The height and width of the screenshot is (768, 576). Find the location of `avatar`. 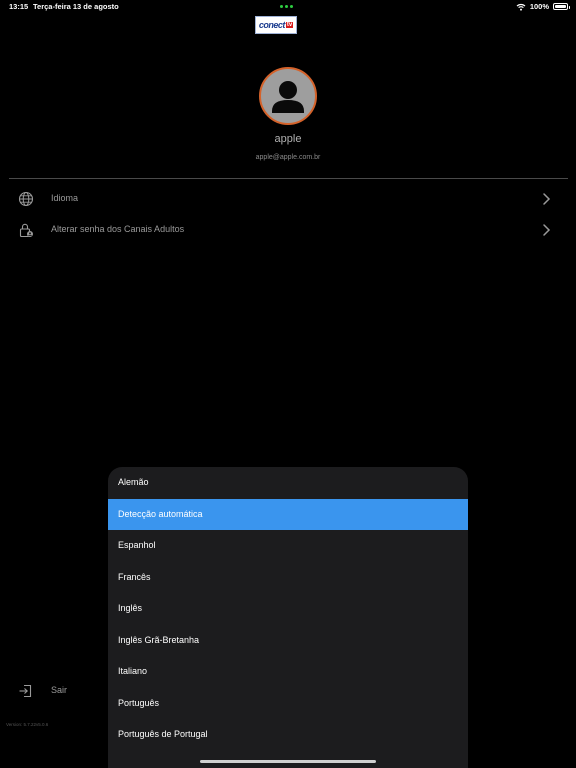

avatar is located at coordinates (288, 96).